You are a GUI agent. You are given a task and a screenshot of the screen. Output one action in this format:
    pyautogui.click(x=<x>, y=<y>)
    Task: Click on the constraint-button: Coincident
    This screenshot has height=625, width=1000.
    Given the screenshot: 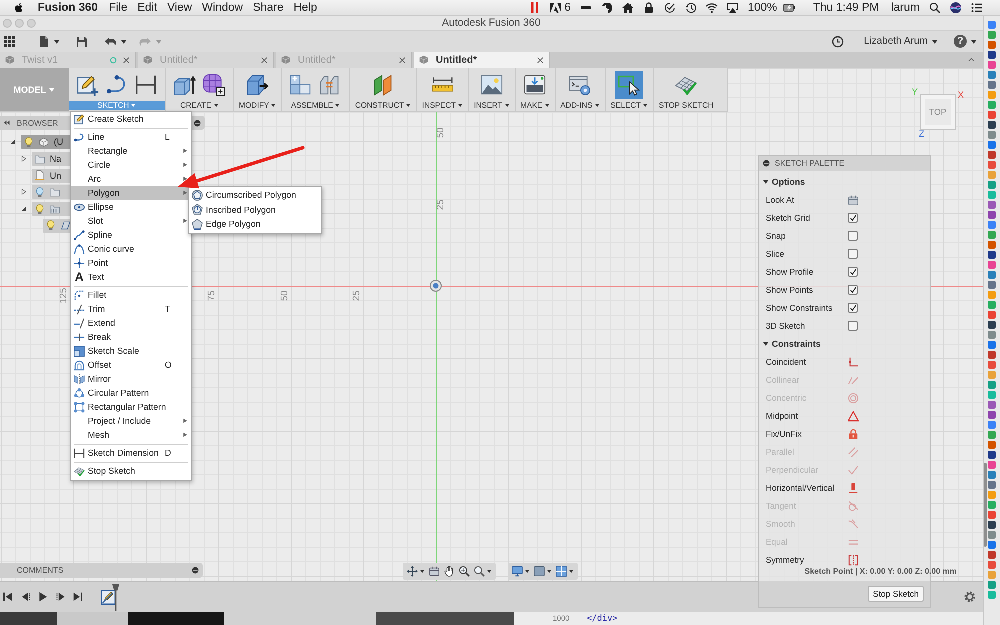 What is the action you would take?
    pyautogui.click(x=812, y=362)
    